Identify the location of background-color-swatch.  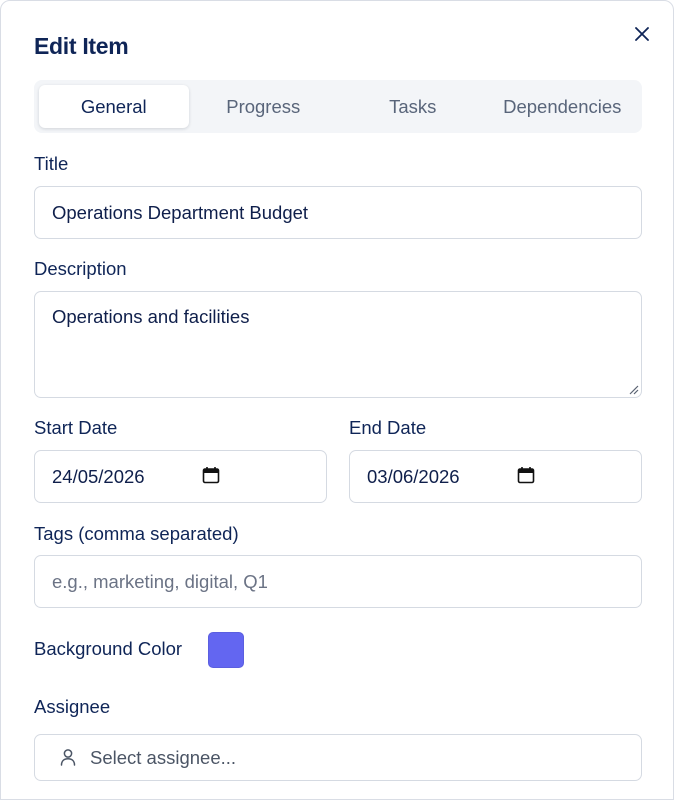
(226, 650).